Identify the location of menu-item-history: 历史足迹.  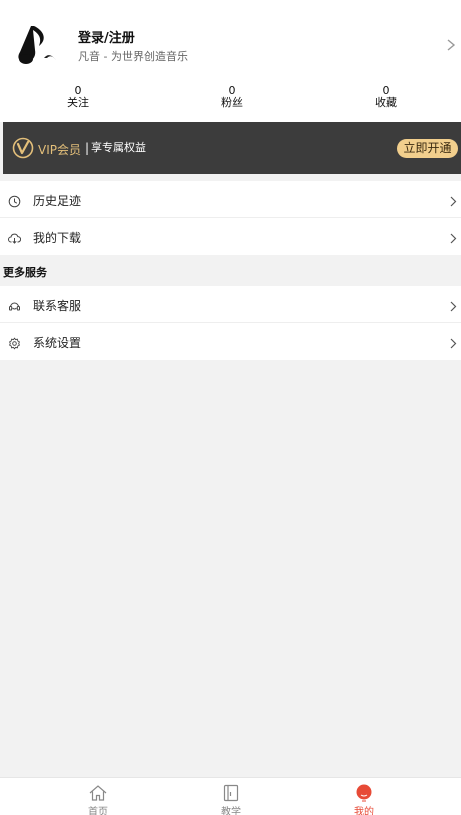
(230, 199).